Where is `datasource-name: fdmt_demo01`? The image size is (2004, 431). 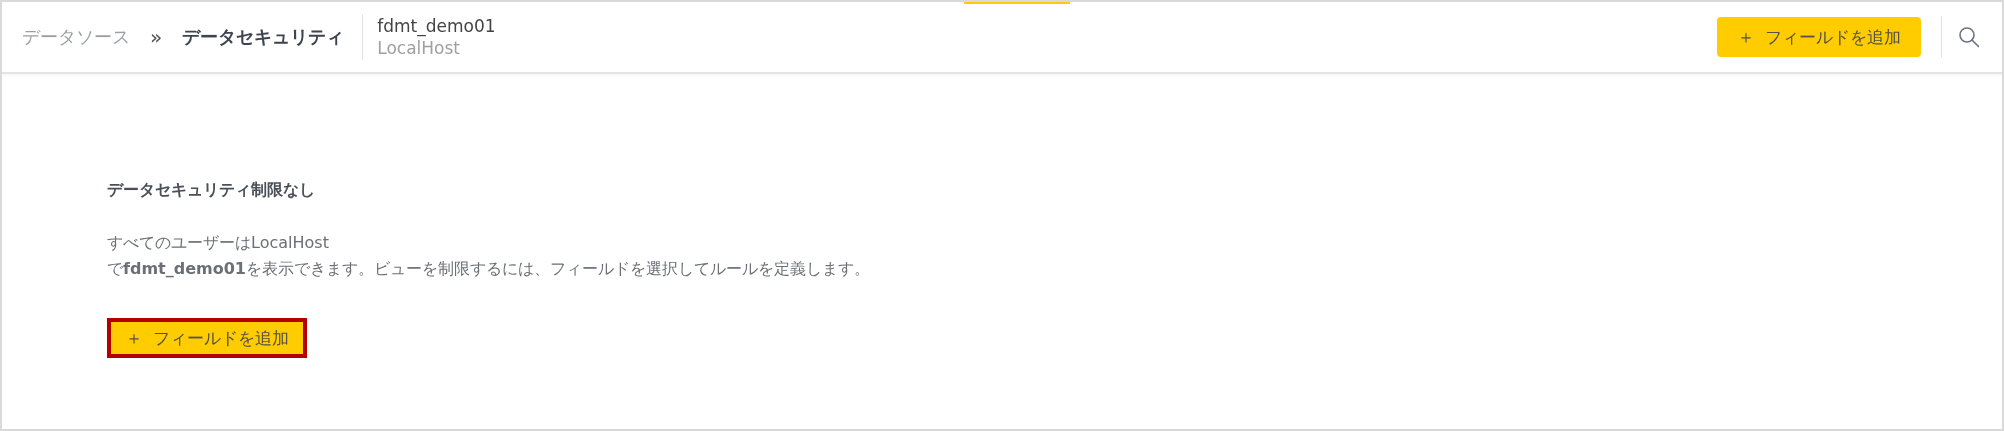 datasource-name: fdmt_demo01 is located at coordinates (436, 26).